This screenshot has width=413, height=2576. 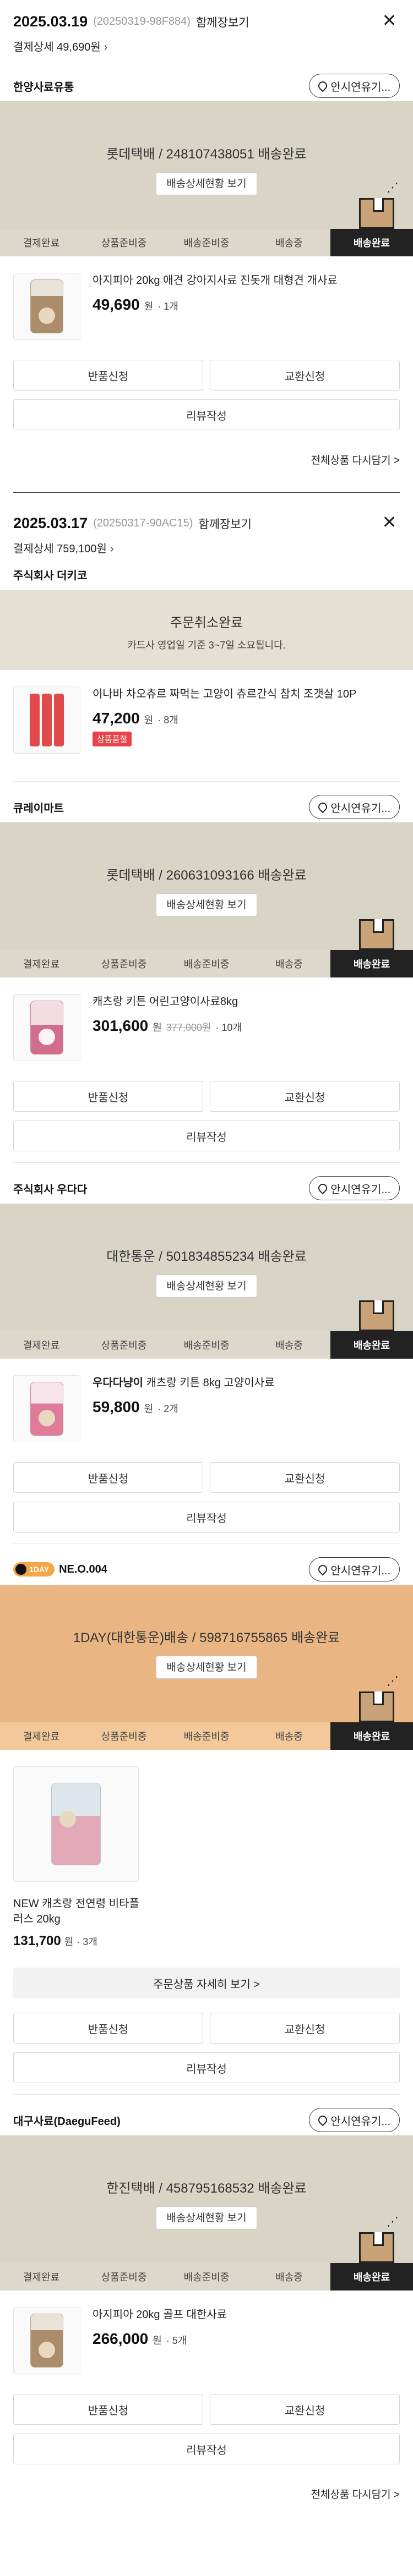 What do you see at coordinates (206, 2335) in the screenshot?
I see `product-item: 아지피아 20kg 골프 대한사료 266,000 원 · 5개` at bounding box center [206, 2335].